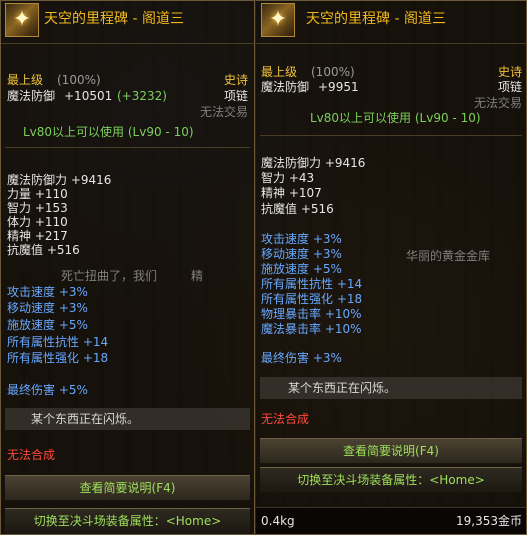 This screenshot has height=535, width=527. What do you see at coordinates (311, 314) in the screenshot?
I see `stat-row: 物理暴击率 +10%` at bounding box center [311, 314].